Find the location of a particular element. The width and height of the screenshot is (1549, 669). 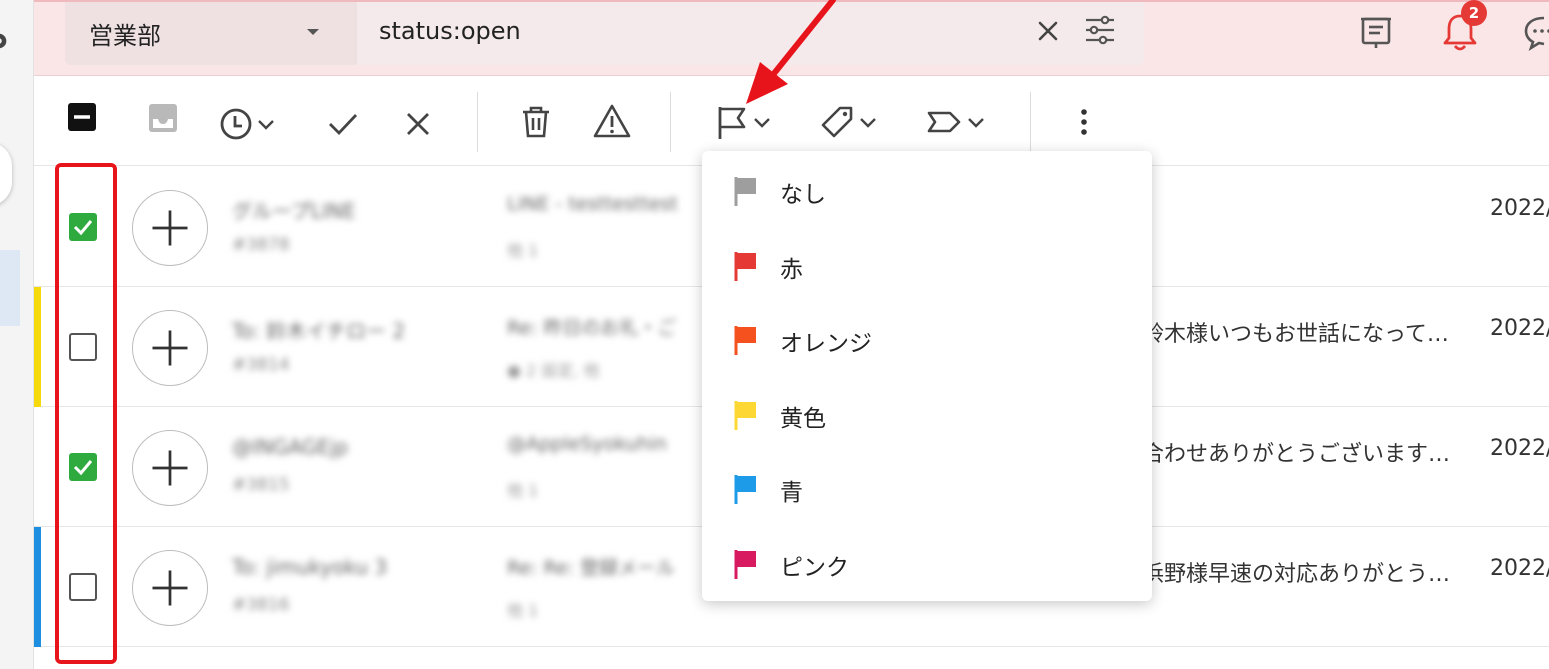

annotation-highlight-box is located at coordinates (86, 413).